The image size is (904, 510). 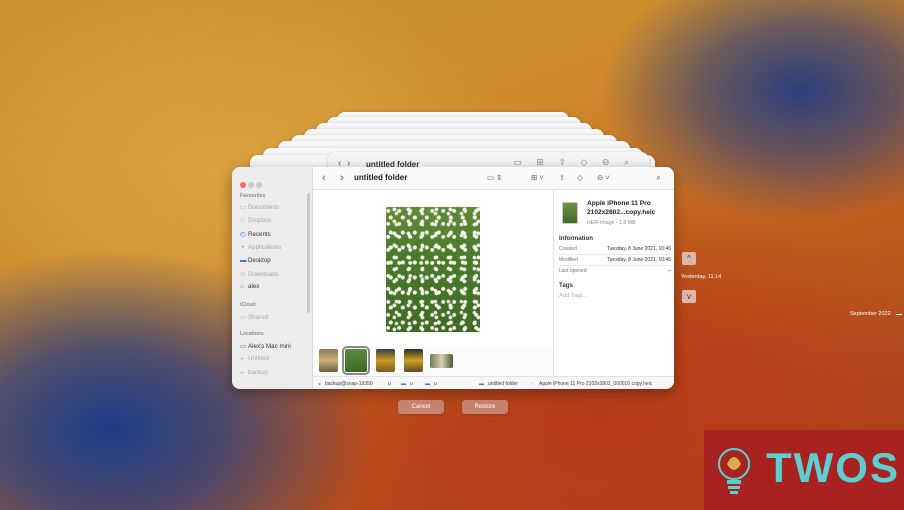 I want to click on preview-area, so click(x=433, y=268).